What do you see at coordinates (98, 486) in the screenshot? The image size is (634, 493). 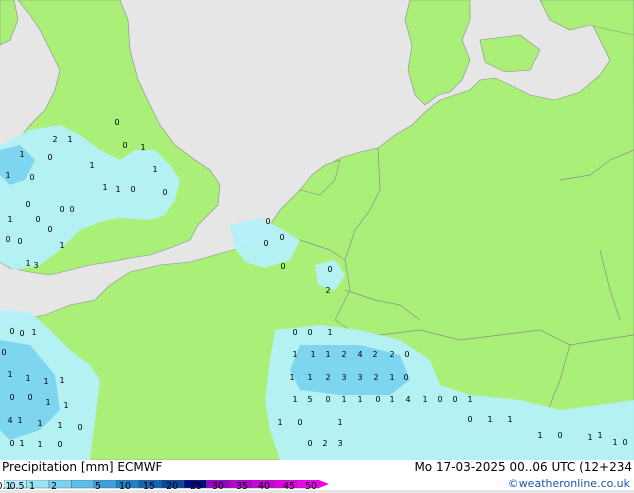 I see `scale-tick-label: 5` at bounding box center [98, 486].